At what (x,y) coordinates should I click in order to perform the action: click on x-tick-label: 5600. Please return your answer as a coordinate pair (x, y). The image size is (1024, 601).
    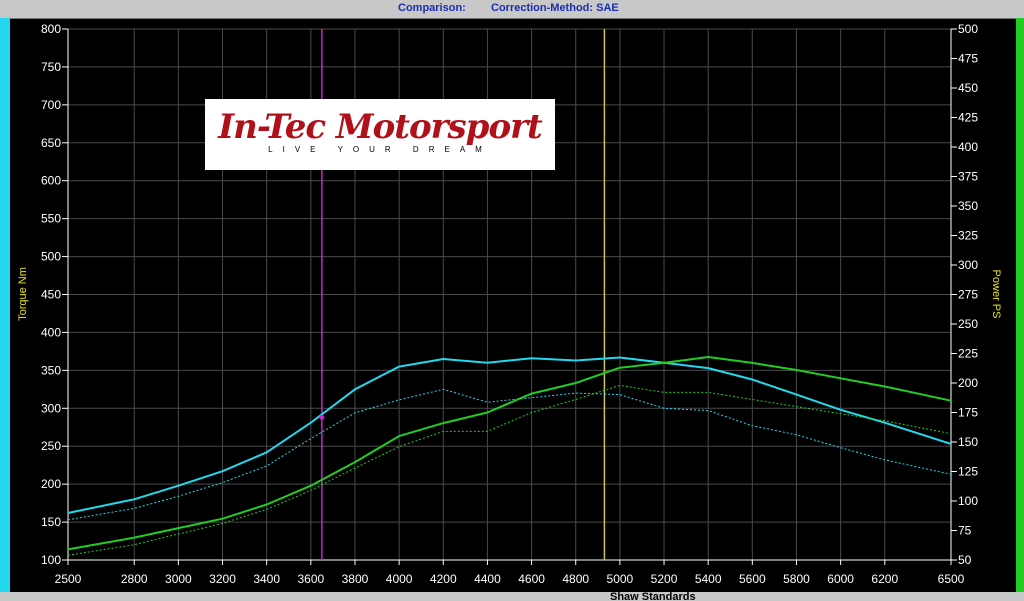
    Looking at the image, I should click on (752, 579).